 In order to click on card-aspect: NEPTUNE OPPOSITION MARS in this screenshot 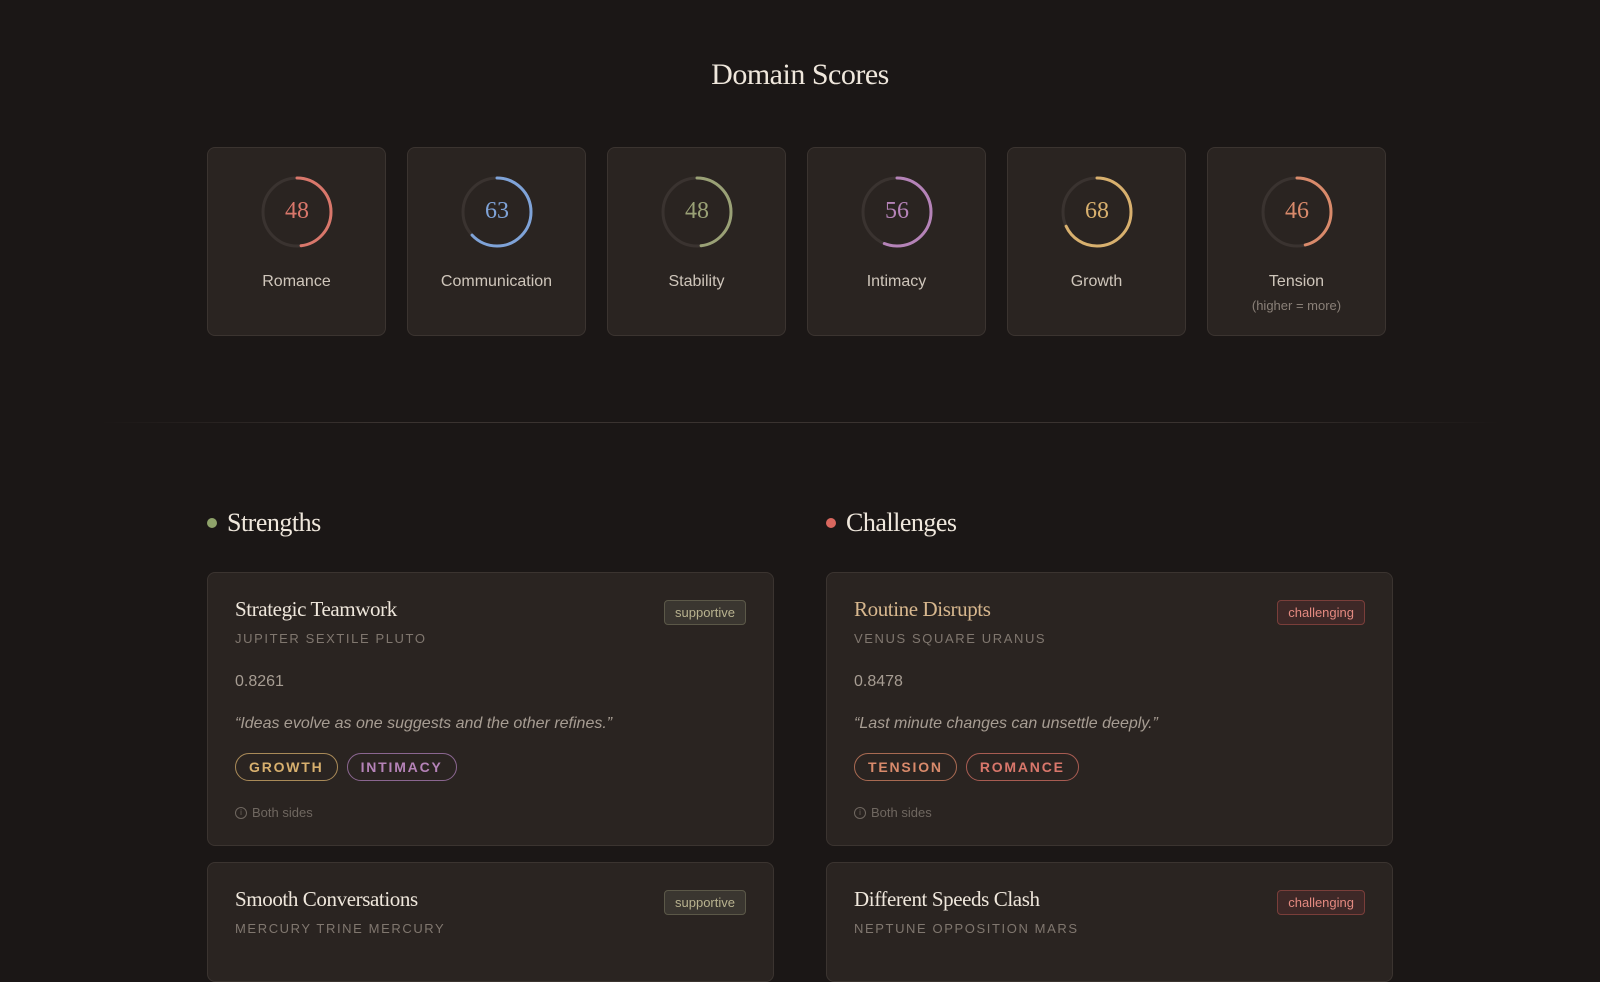, I will do `click(966, 928)`.